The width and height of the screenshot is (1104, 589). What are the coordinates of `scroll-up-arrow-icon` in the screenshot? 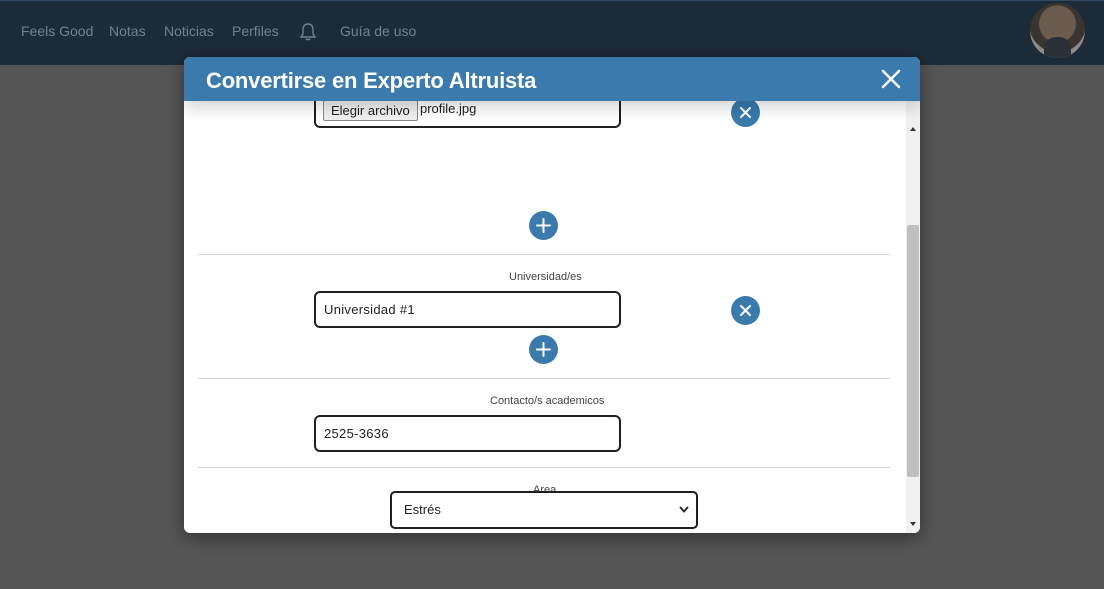 It's located at (913, 129).